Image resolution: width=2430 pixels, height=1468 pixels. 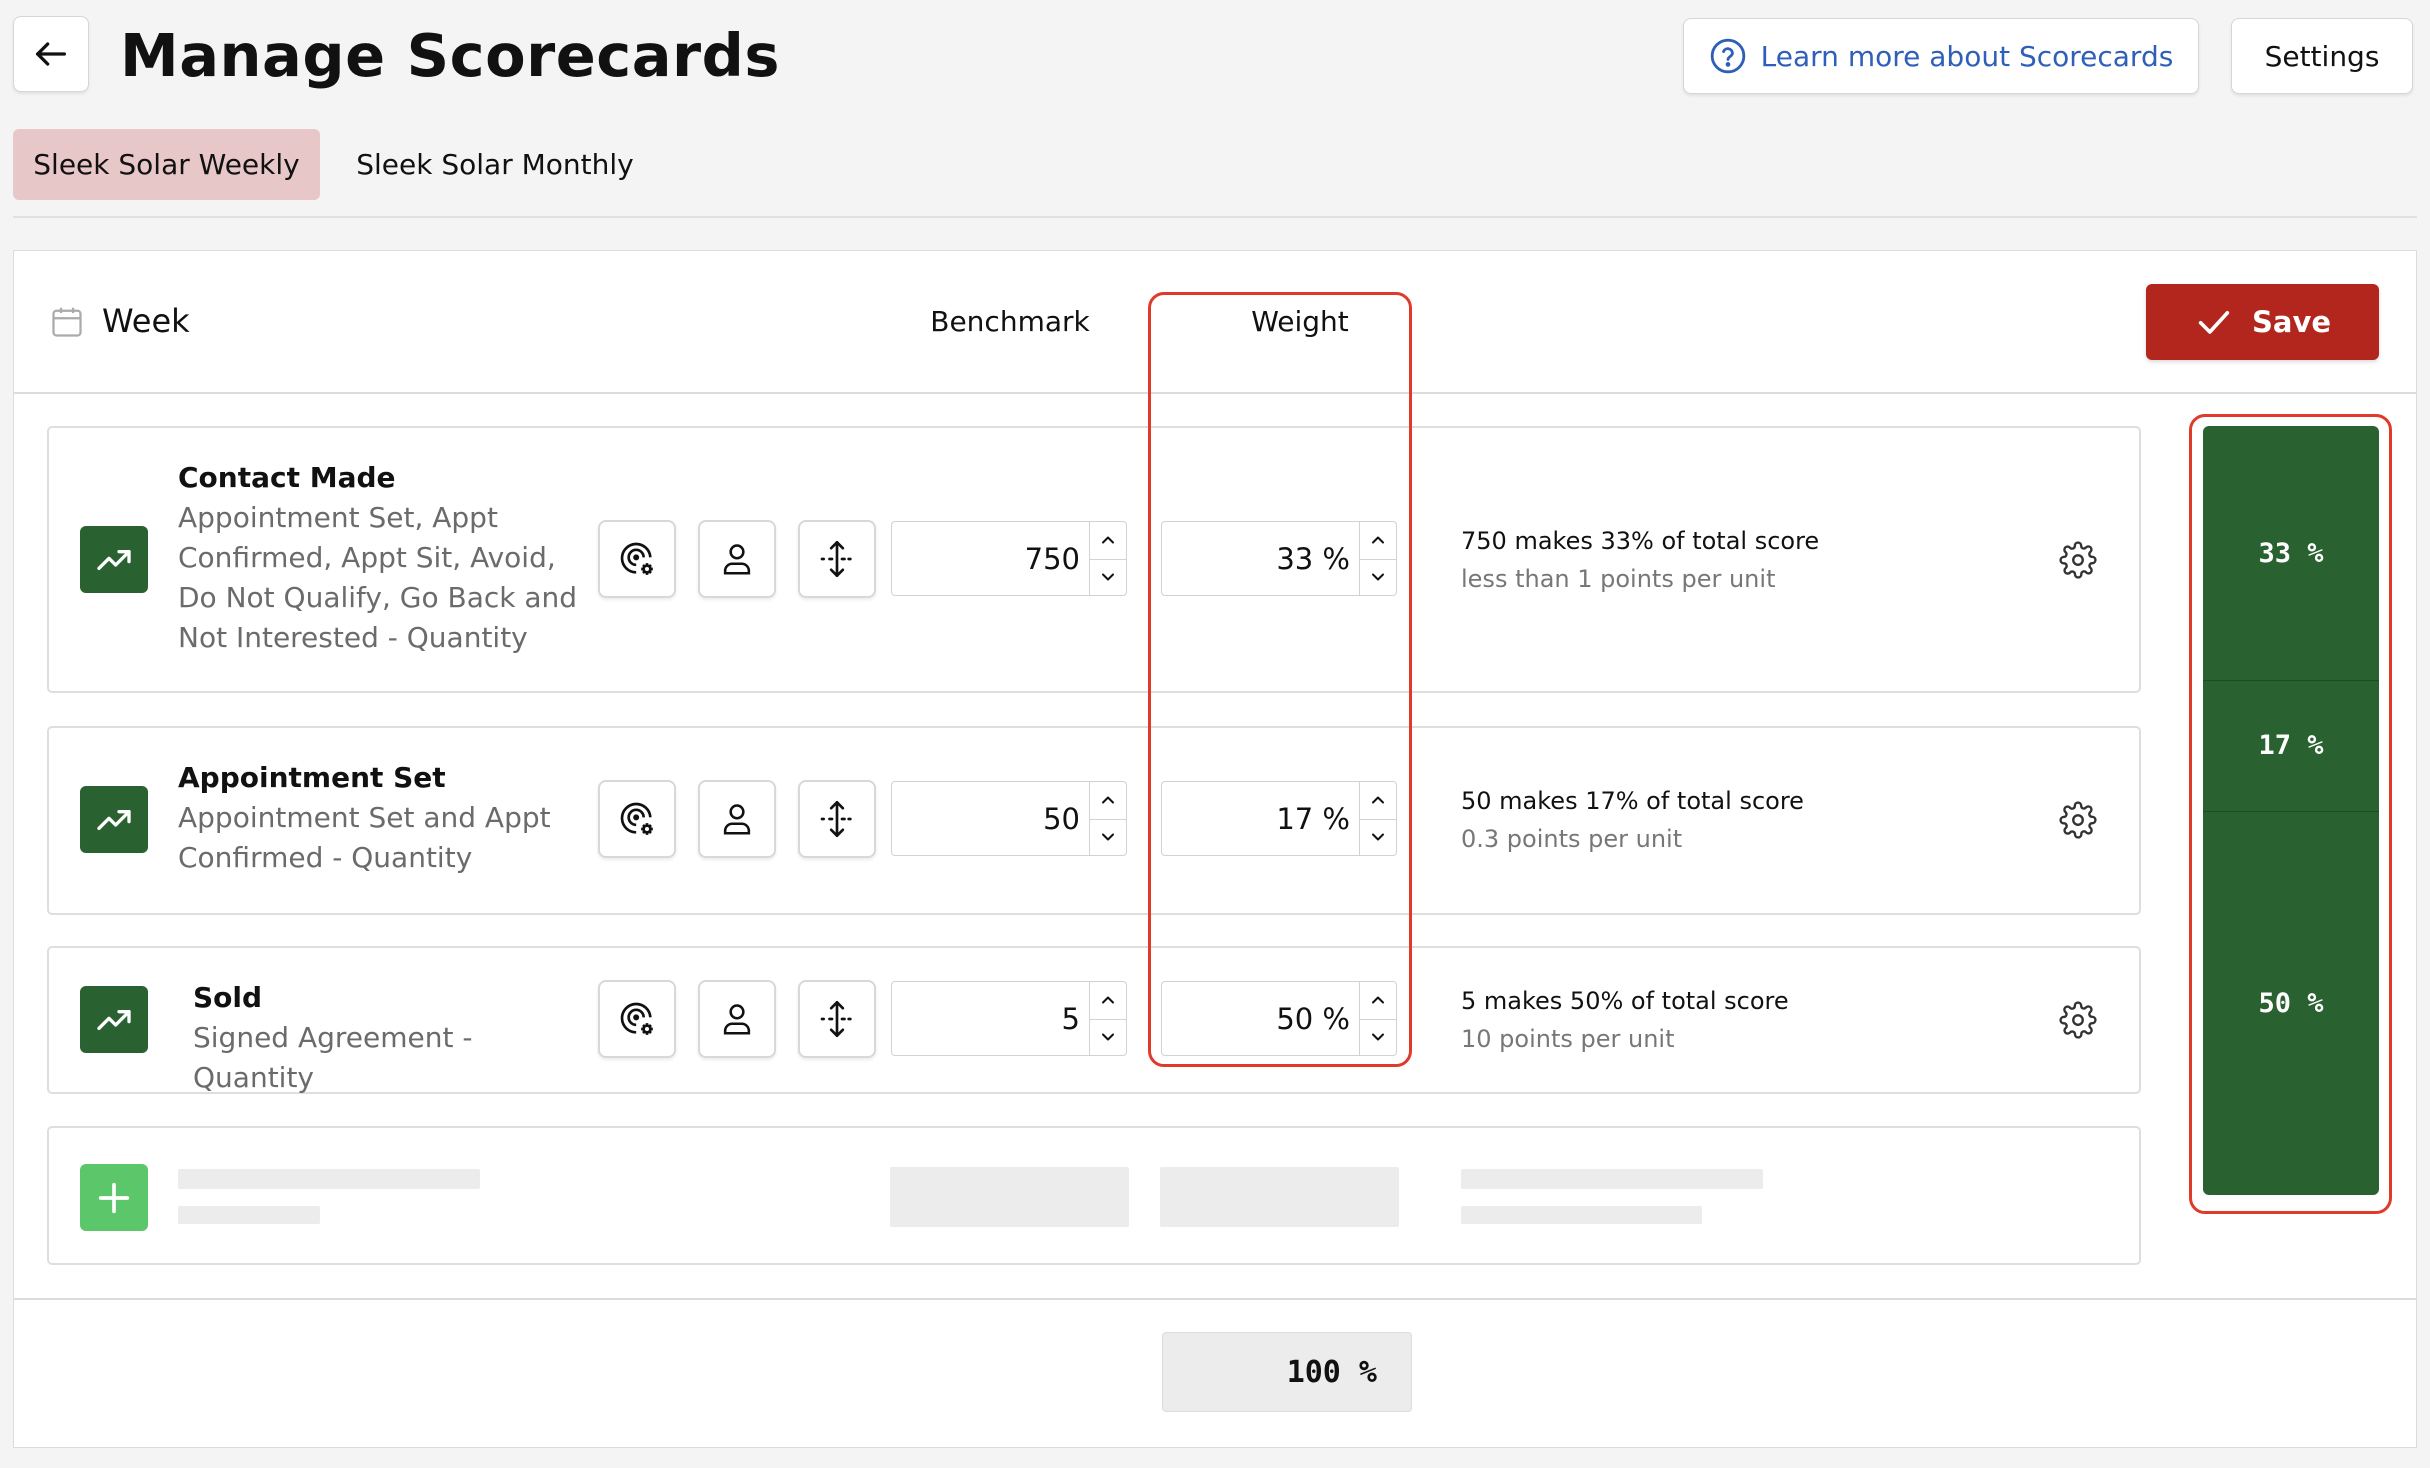 What do you see at coordinates (312, 777) in the screenshot?
I see `metric-name: Appointment Set` at bounding box center [312, 777].